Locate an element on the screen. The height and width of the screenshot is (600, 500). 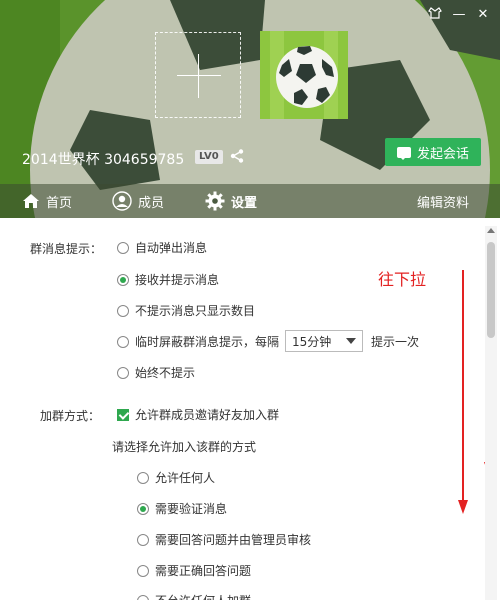
tab-settings-label: 设置 is located at coordinates (244, 203).